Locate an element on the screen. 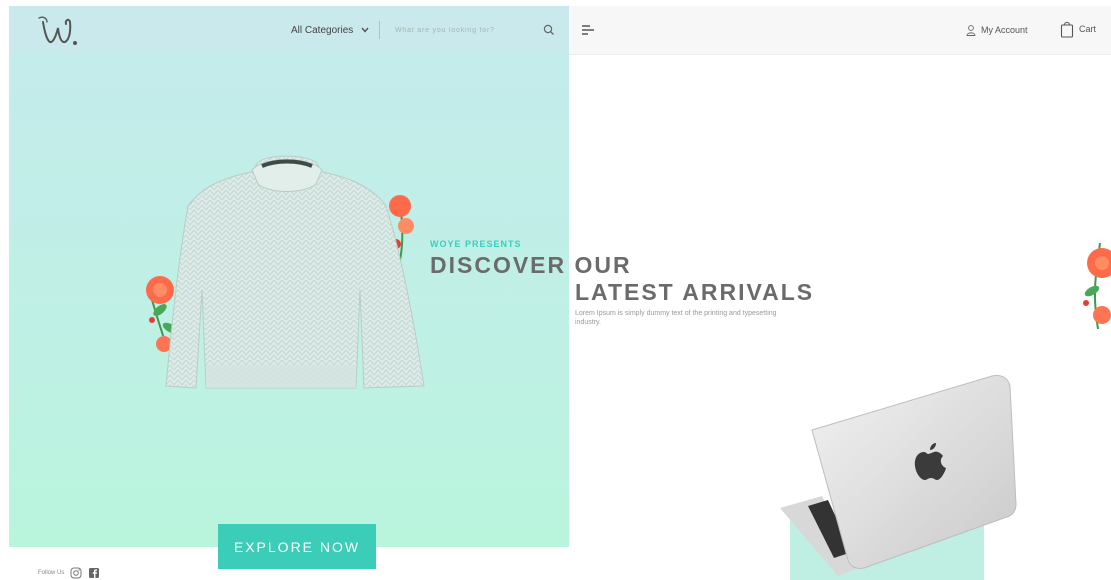 The image size is (1111, 580). hero-headline-line1: DISCOVER OUR is located at coordinates (531, 265).